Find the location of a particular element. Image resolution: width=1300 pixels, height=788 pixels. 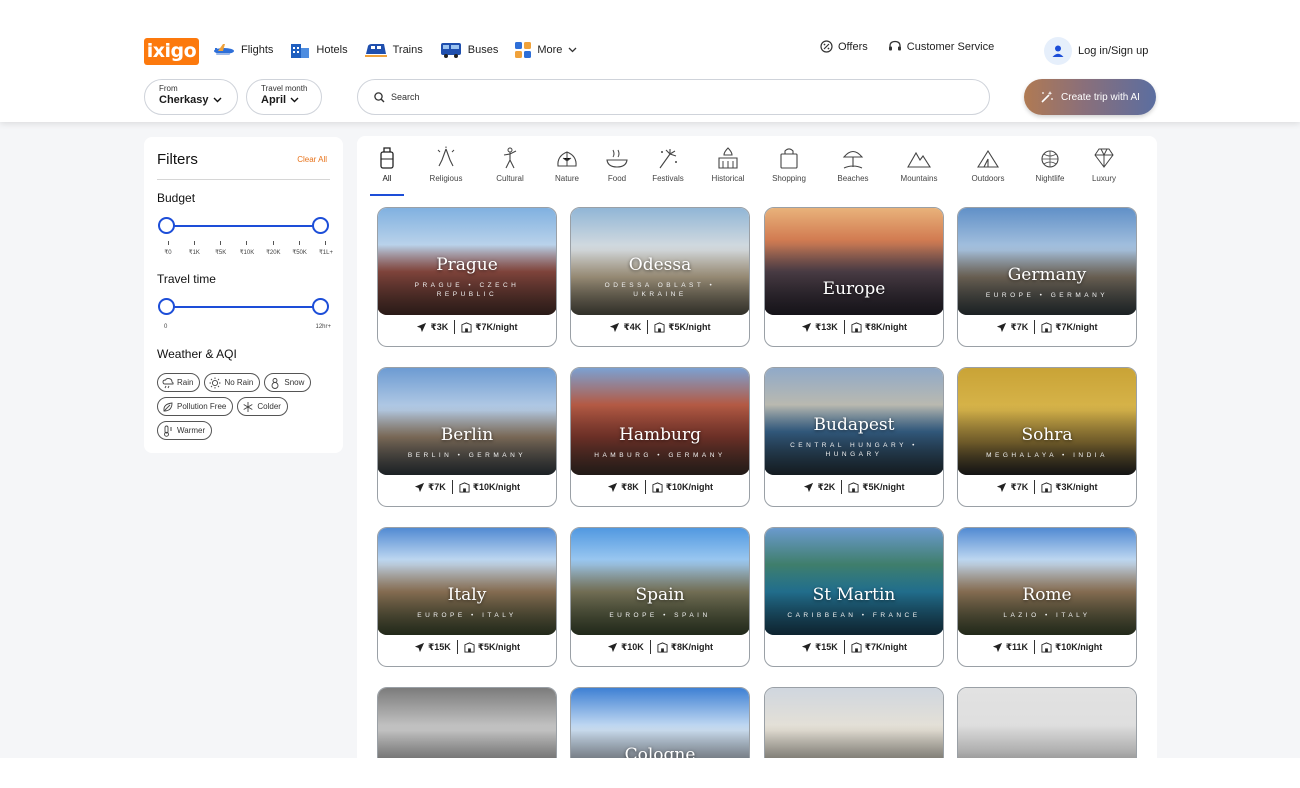

avatar is located at coordinates (1058, 51).